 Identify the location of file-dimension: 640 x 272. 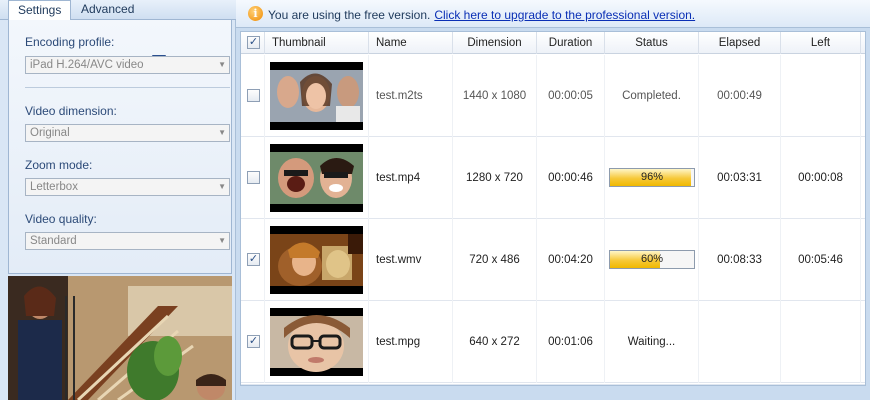
(495, 342).